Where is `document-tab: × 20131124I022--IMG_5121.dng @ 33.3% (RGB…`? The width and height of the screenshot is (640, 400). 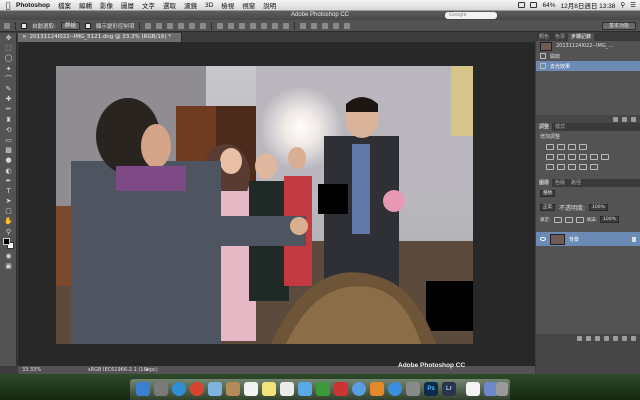
document-tab: × 20131124I022--IMG_5121.dng @ 33.3% (RGB… is located at coordinates (100, 37).